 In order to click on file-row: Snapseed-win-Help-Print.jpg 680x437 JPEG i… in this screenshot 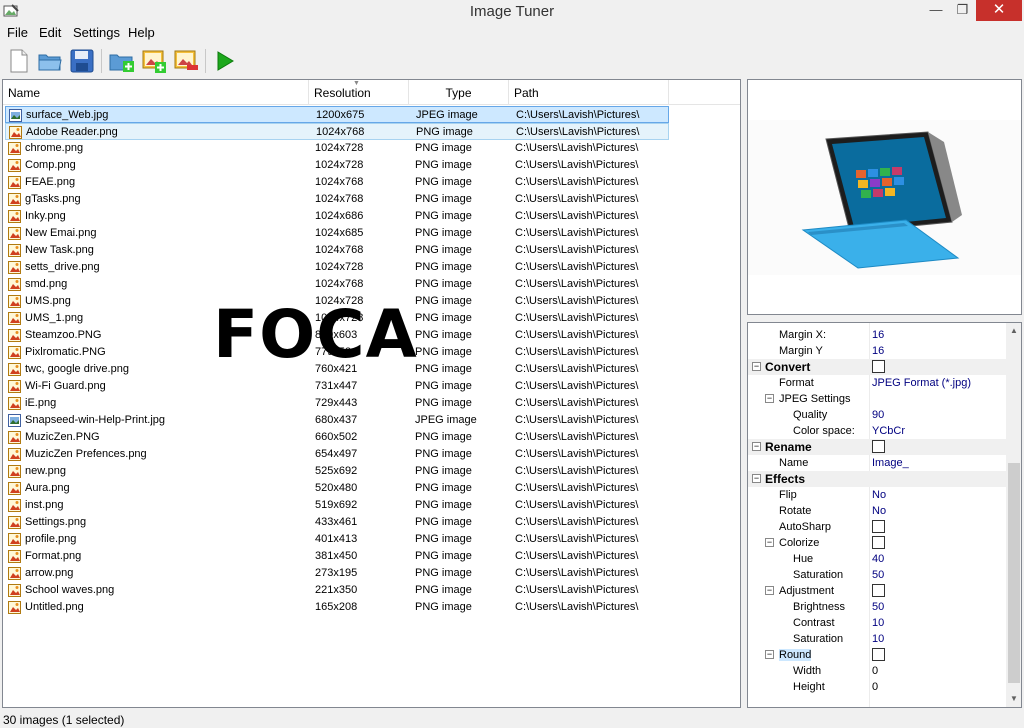, I will do `click(337, 420)`.